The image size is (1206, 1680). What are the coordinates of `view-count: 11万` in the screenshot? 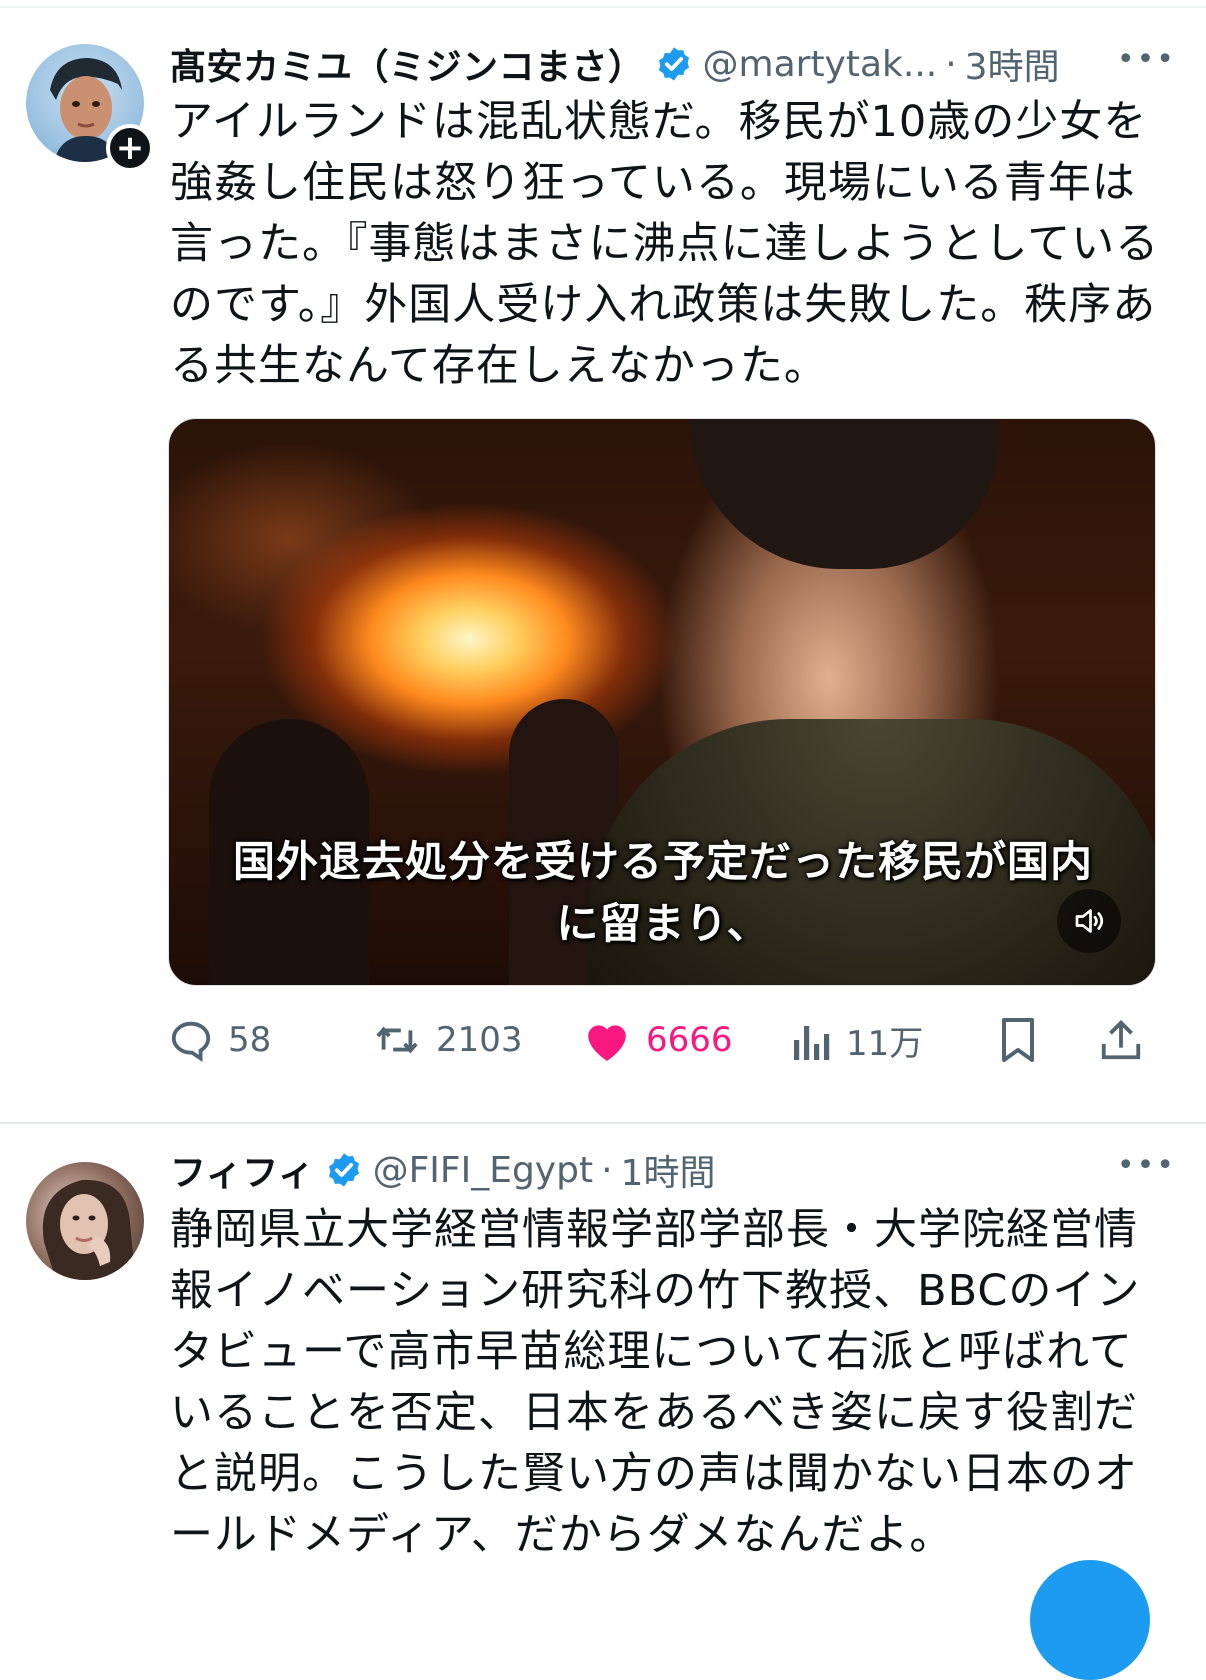 It's located at (885, 1043).